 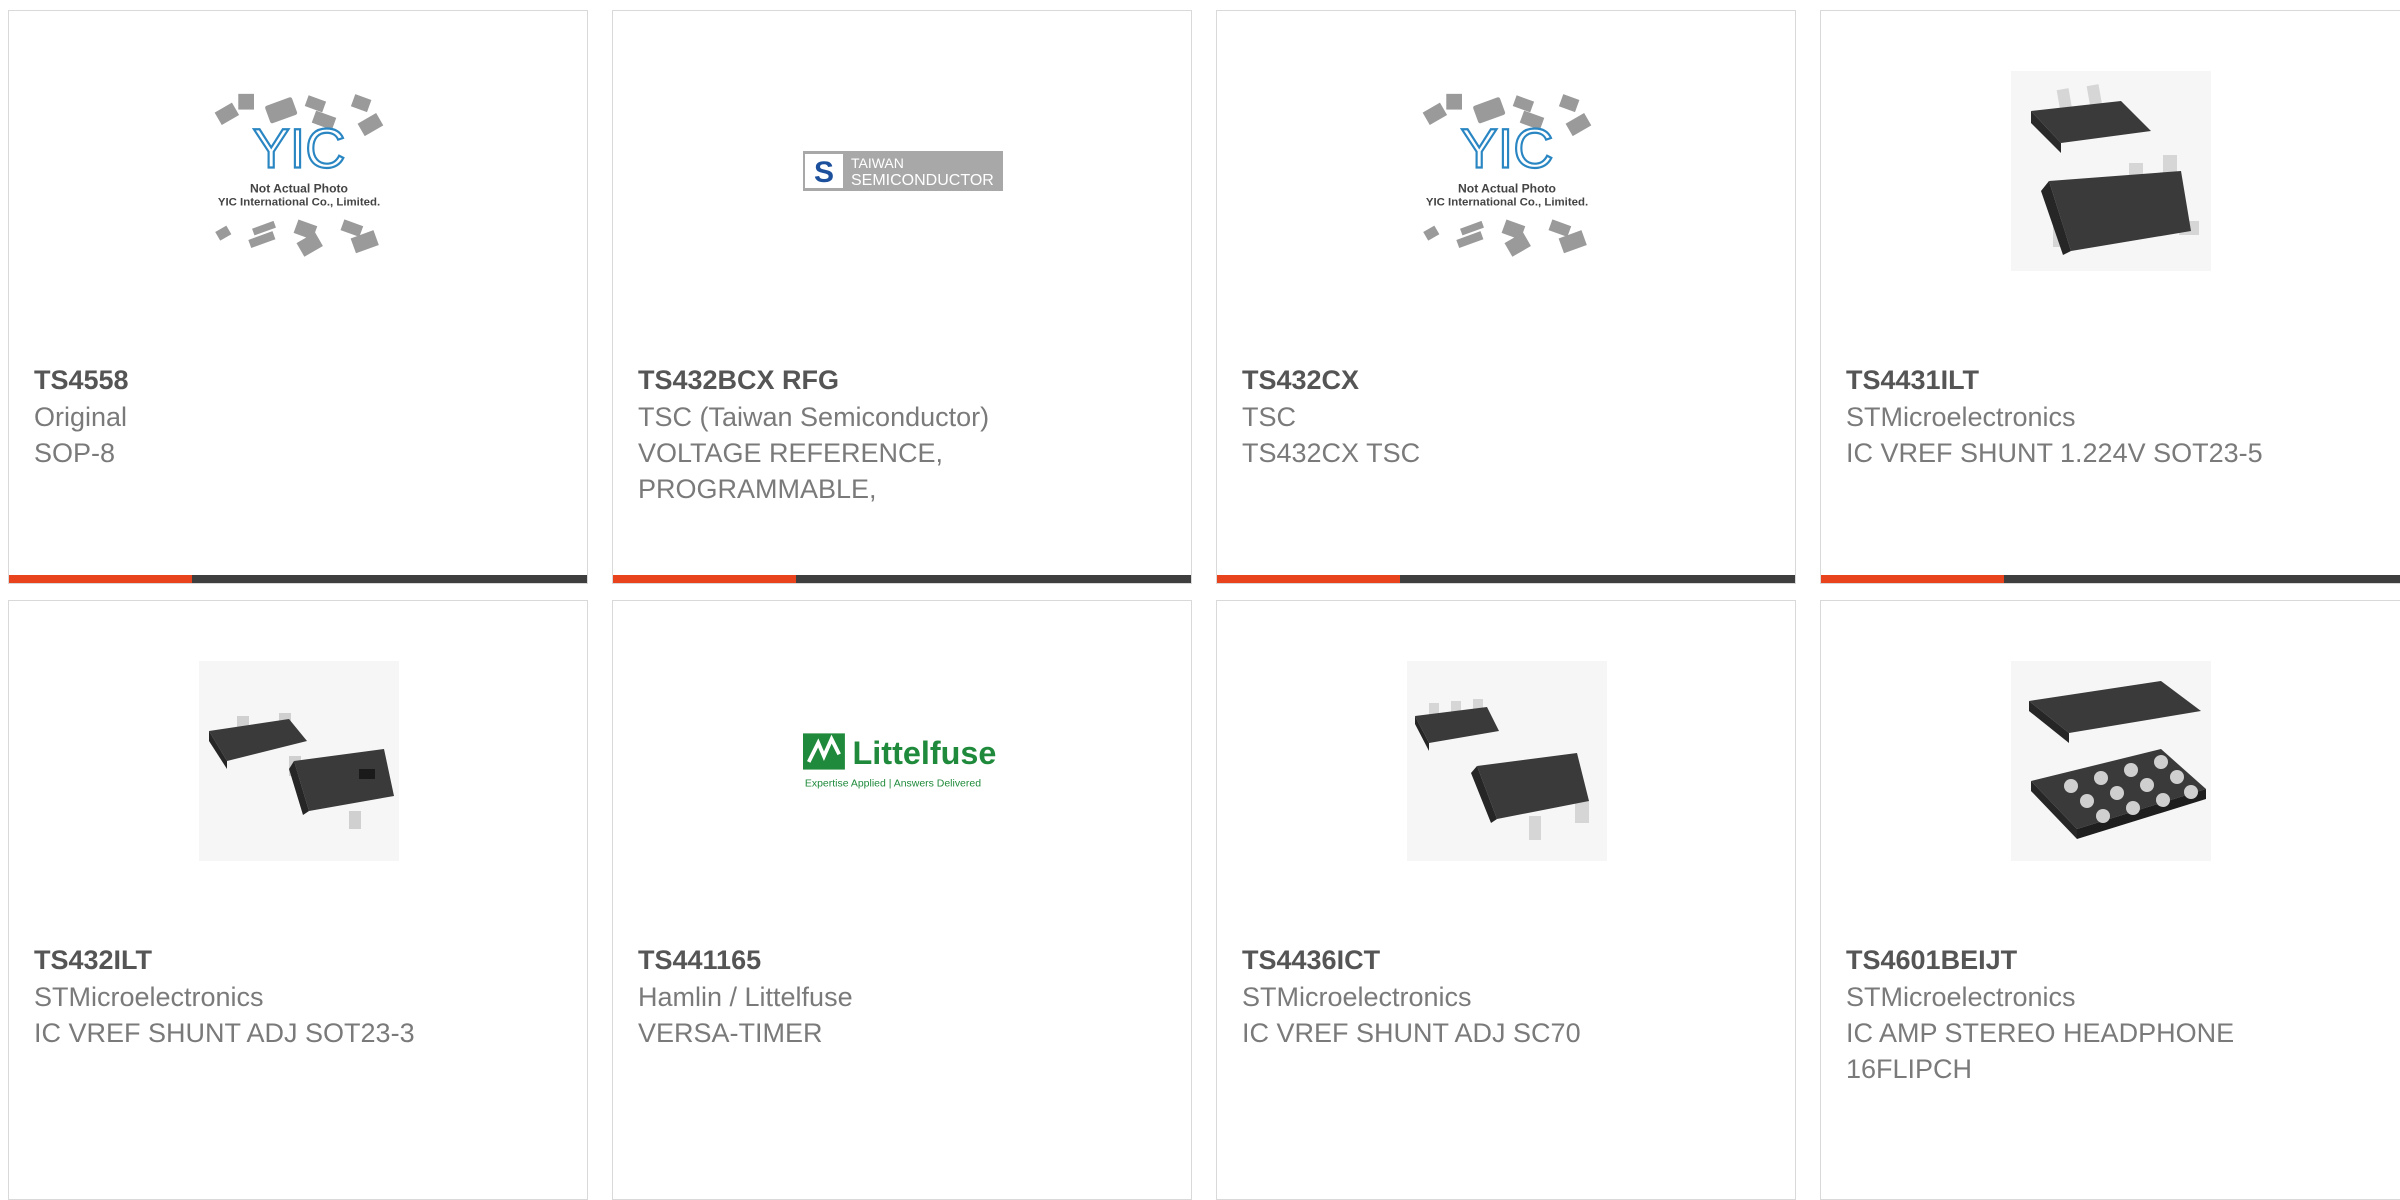 I want to click on part-number: TS4431ILT, so click(x=2106, y=380).